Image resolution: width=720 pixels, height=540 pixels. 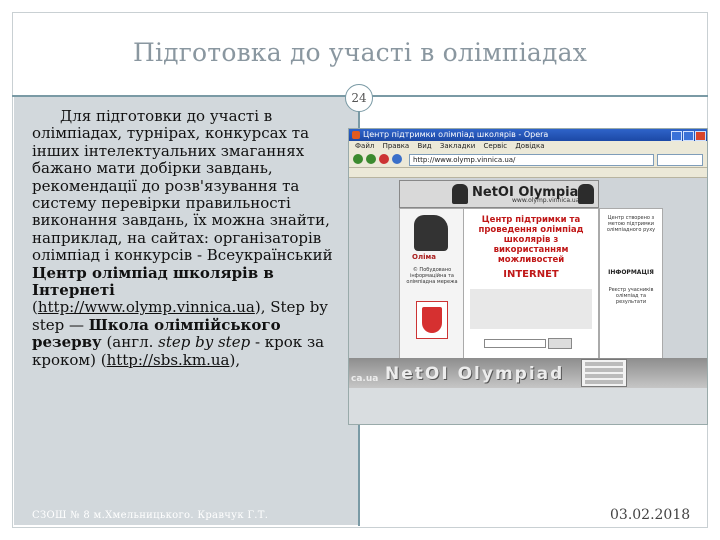 I want to click on menu-item-view: Вид, so click(x=424, y=146).